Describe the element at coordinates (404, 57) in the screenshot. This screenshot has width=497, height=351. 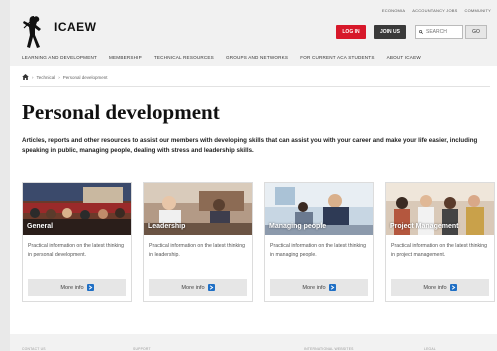
I see `nav-about: ABOUT ICAEW` at that location.